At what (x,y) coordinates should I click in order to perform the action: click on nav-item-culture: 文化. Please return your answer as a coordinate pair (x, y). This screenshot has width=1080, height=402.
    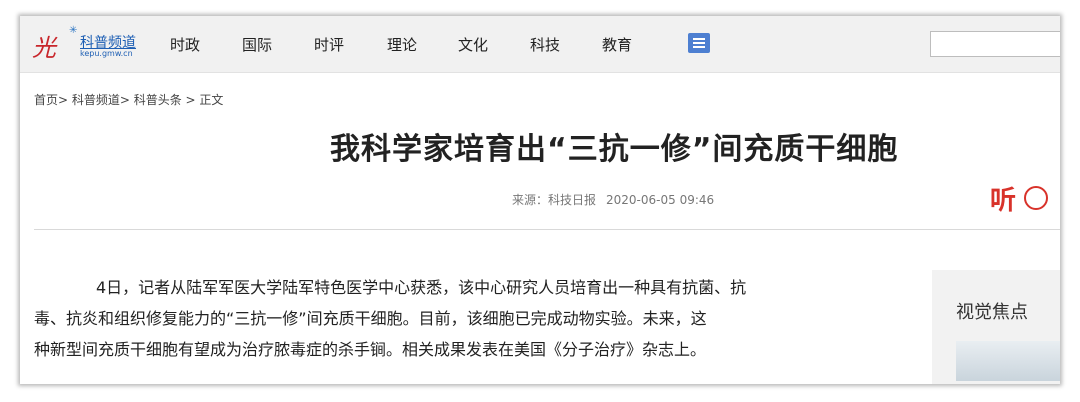
    Looking at the image, I should click on (473, 44).